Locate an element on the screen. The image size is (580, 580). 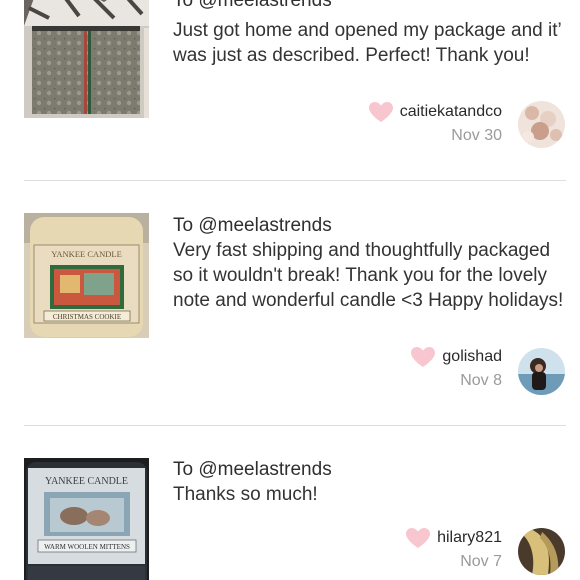
review-date: Nov 7 is located at coordinates (481, 561).